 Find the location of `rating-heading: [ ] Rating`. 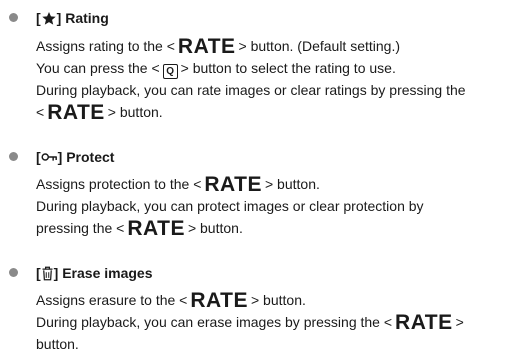

rating-heading: [ ] Rating is located at coordinates (72, 18).